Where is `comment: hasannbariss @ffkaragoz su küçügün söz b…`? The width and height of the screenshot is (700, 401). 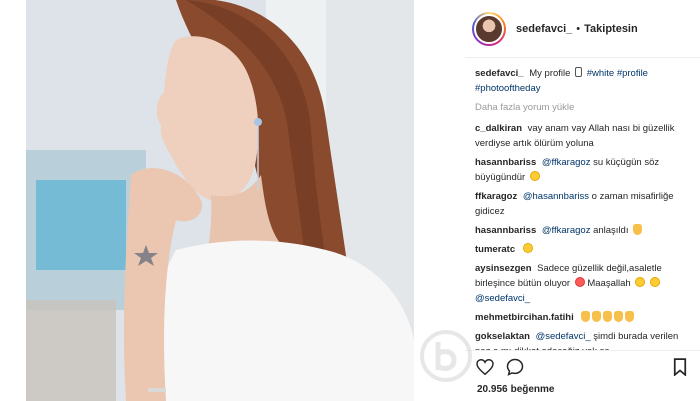
comment: hasannbariss @ffkaragoz su küçügün söz b… is located at coordinates (585, 170).